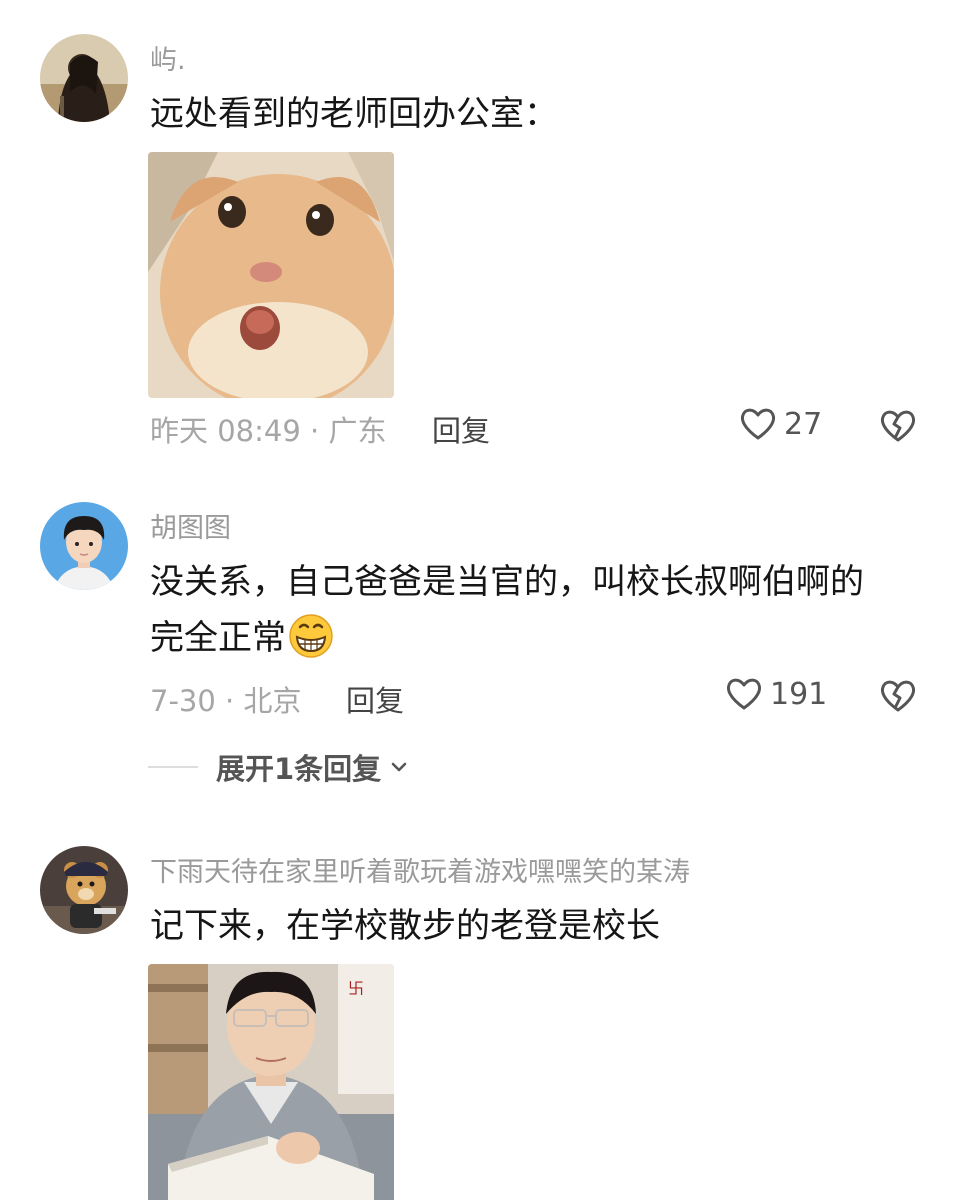 The image size is (960, 1200). I want to click on chevron-down-icon, so click(399, 767).